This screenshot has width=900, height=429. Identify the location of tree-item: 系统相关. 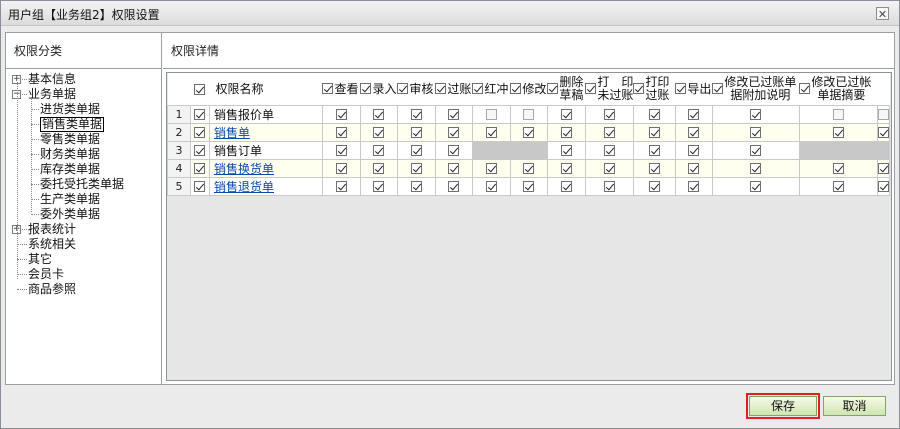
(86, 244).